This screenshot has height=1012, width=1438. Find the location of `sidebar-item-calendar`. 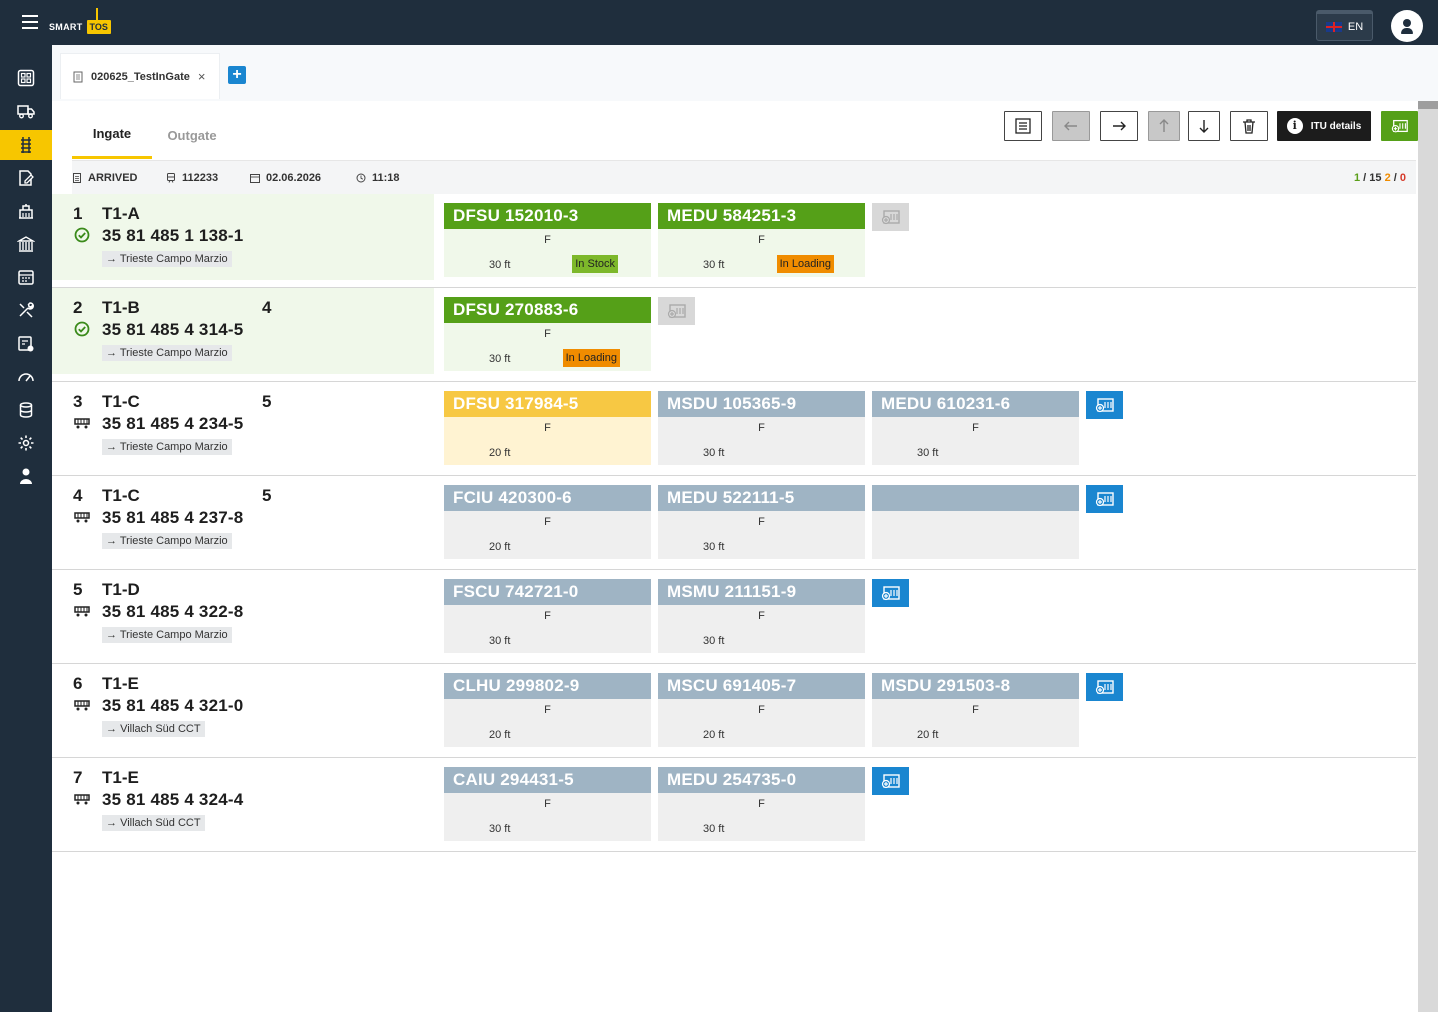

sidebar-item-calendar is located at coordinates (26, 277).